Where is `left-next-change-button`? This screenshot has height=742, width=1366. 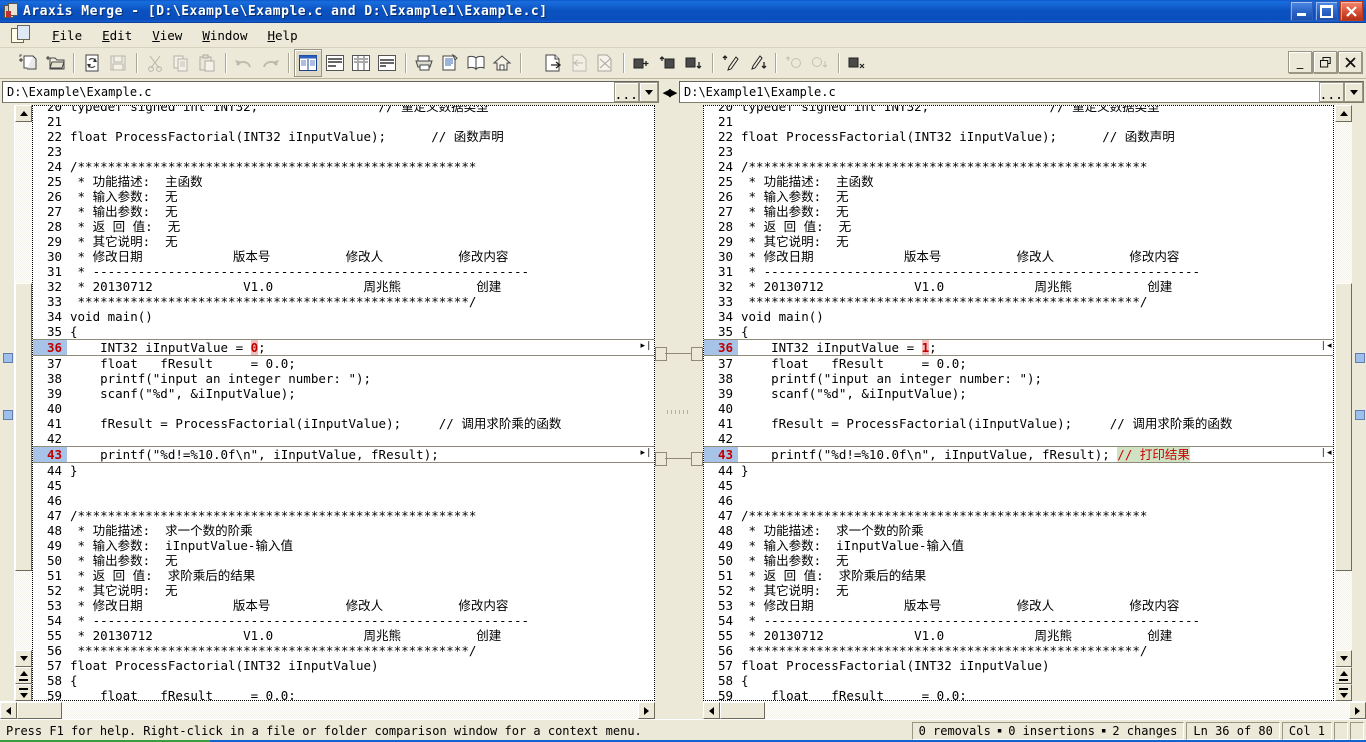 left-next-change-button is located at coordinates (23, 692).